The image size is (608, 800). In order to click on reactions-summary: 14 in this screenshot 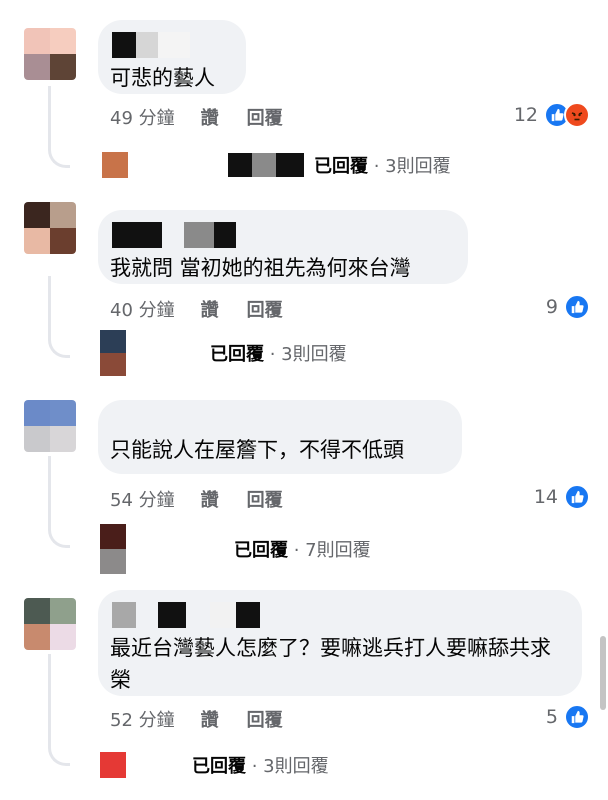, I will do `click(562, 497)`.